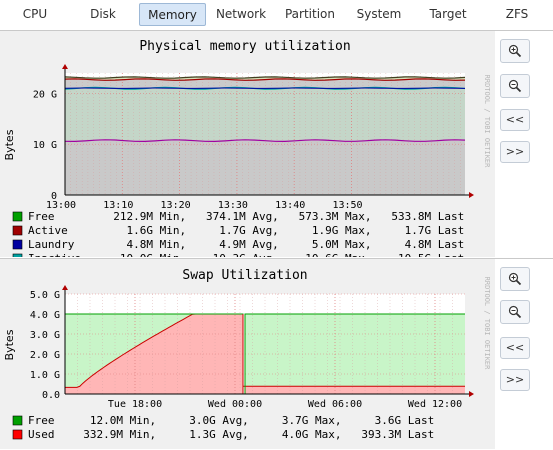 This screenshot has height=450, width=553. I want to click on tab-system: System, so click(379, 14).